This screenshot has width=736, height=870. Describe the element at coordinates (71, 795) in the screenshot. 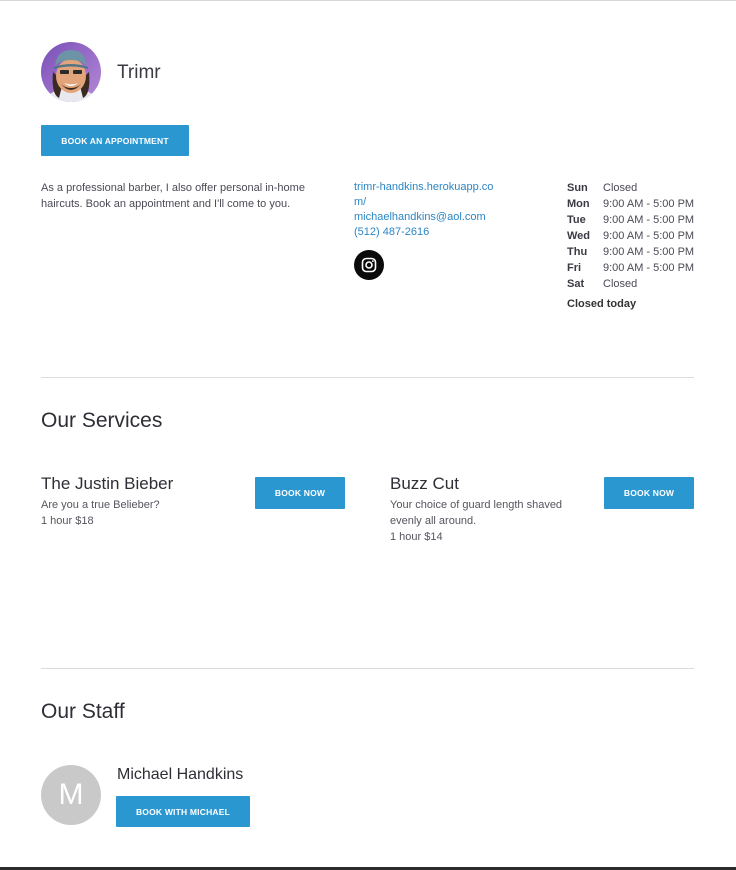

I see `staff-avatar: M` at that location.